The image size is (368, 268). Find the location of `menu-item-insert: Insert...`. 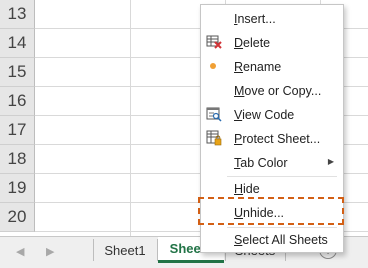

menu-item-insert: Insert... is located at coordinates (272, 18).